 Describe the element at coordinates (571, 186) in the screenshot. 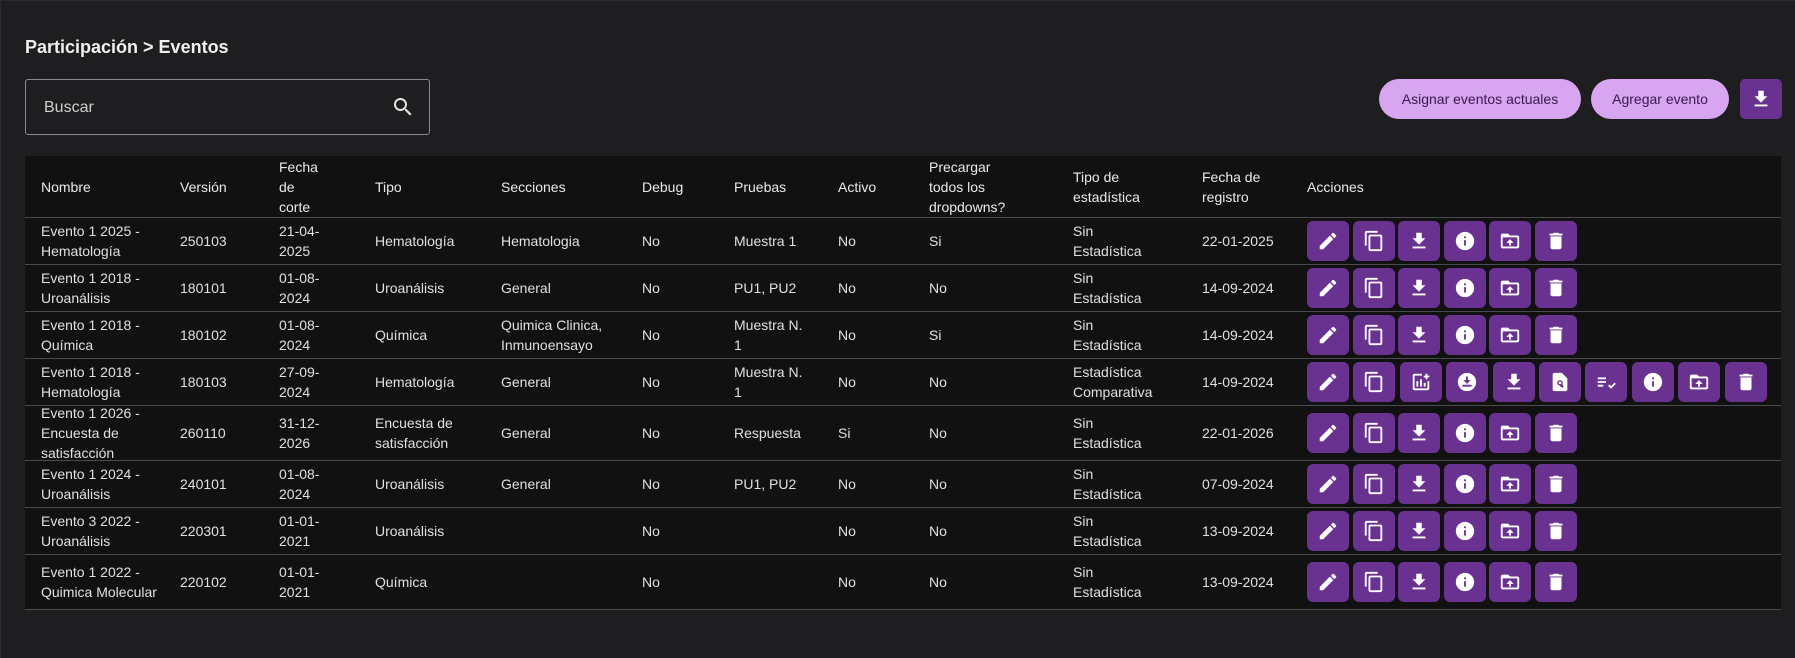

I see `header-secciones: Secciones` at that location.